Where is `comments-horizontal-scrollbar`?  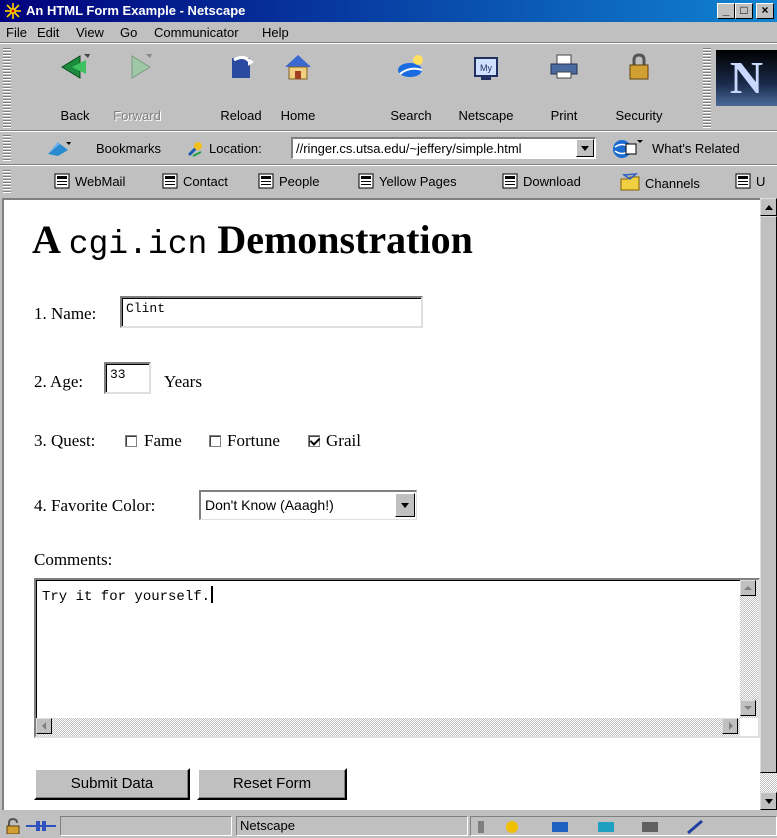 comments-horizontal-scrollbar is located at coordinates (388, 727).